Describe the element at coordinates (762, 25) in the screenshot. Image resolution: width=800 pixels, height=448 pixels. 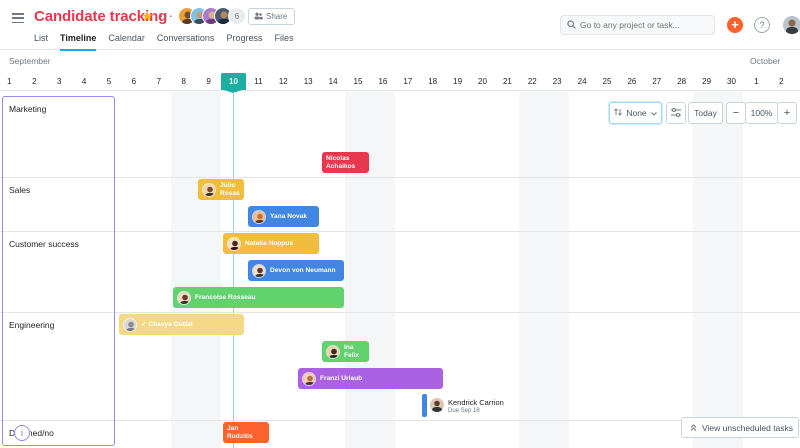
I see `help-button: ?` at that location.